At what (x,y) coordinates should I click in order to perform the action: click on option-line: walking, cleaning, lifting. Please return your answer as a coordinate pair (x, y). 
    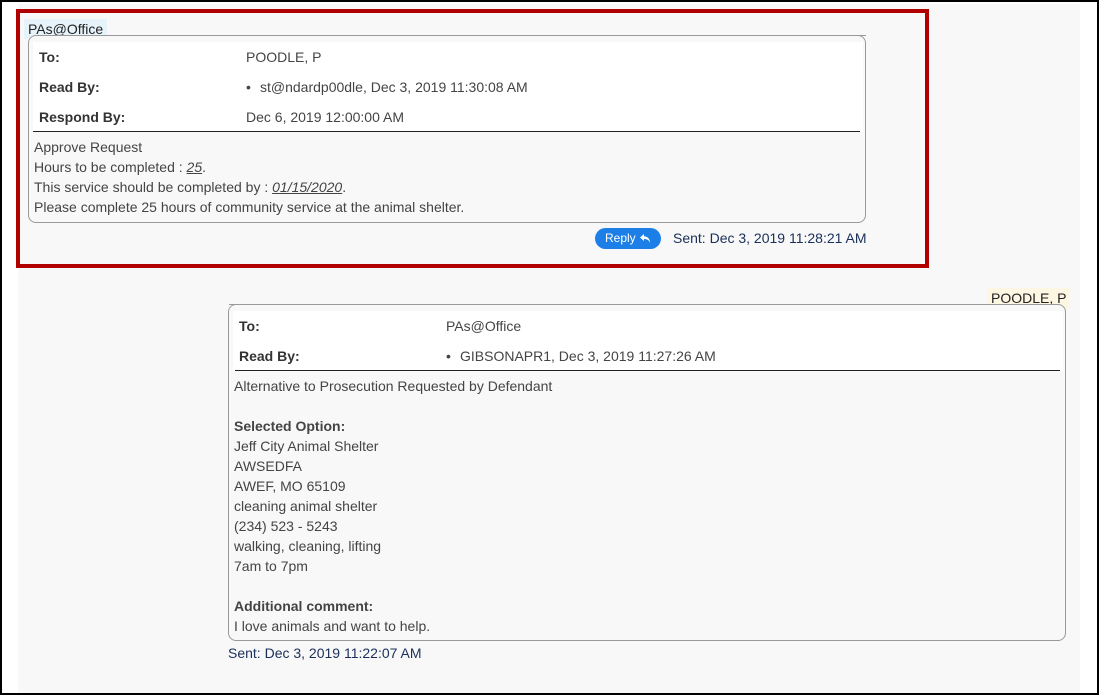
    Looking at the image, I should click on (308, 546).